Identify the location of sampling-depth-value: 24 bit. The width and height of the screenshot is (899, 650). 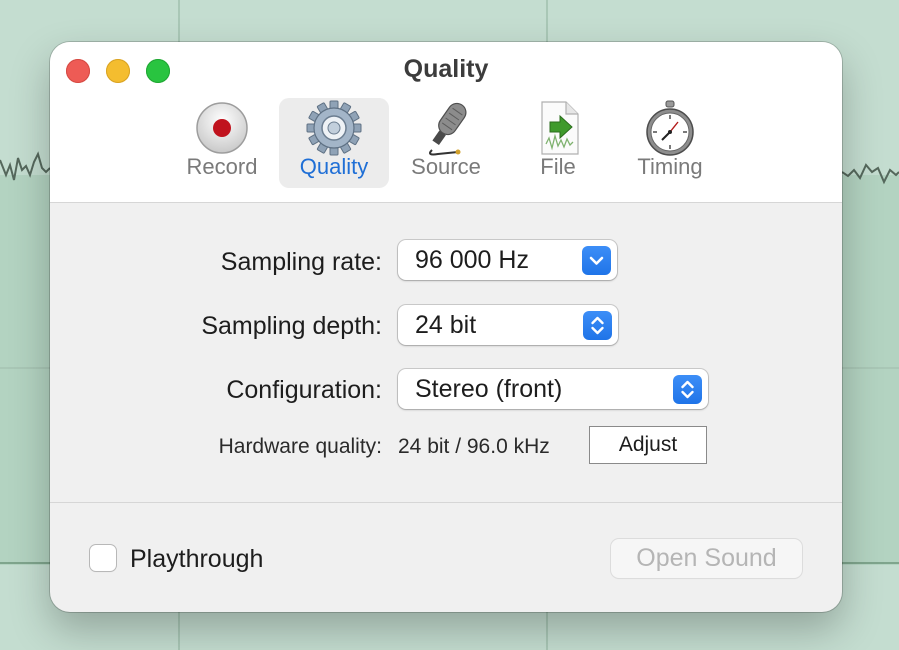
(446, 325).